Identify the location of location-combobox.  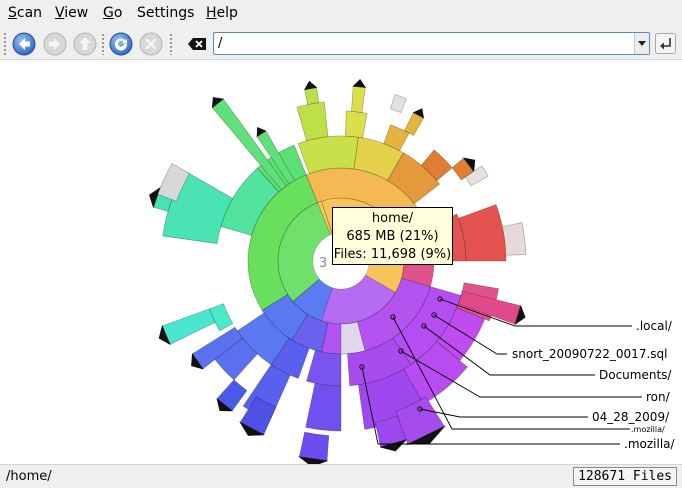
(431, 43).